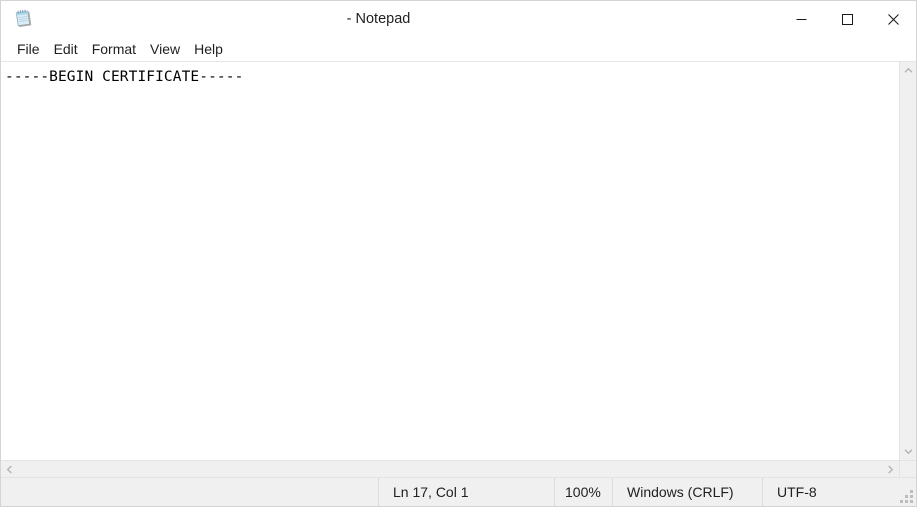 This screenshot has width=917, height=507. What do you see at coordinates (124, 77) in the screenshot?
I see `document-line: -----BEGIN CERTIFICATE-----` at bounding box center [124, 77].